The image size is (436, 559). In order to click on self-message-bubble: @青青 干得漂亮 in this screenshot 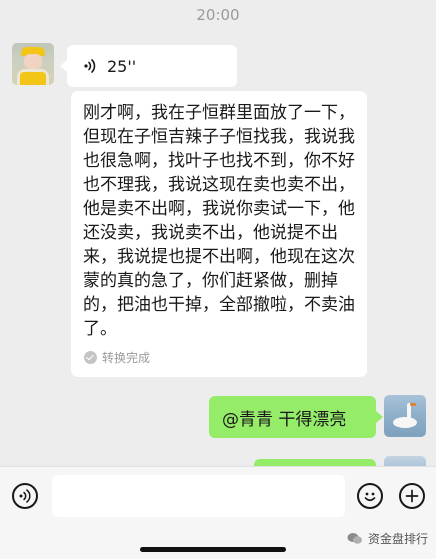, I will do `click(296, 417)`.